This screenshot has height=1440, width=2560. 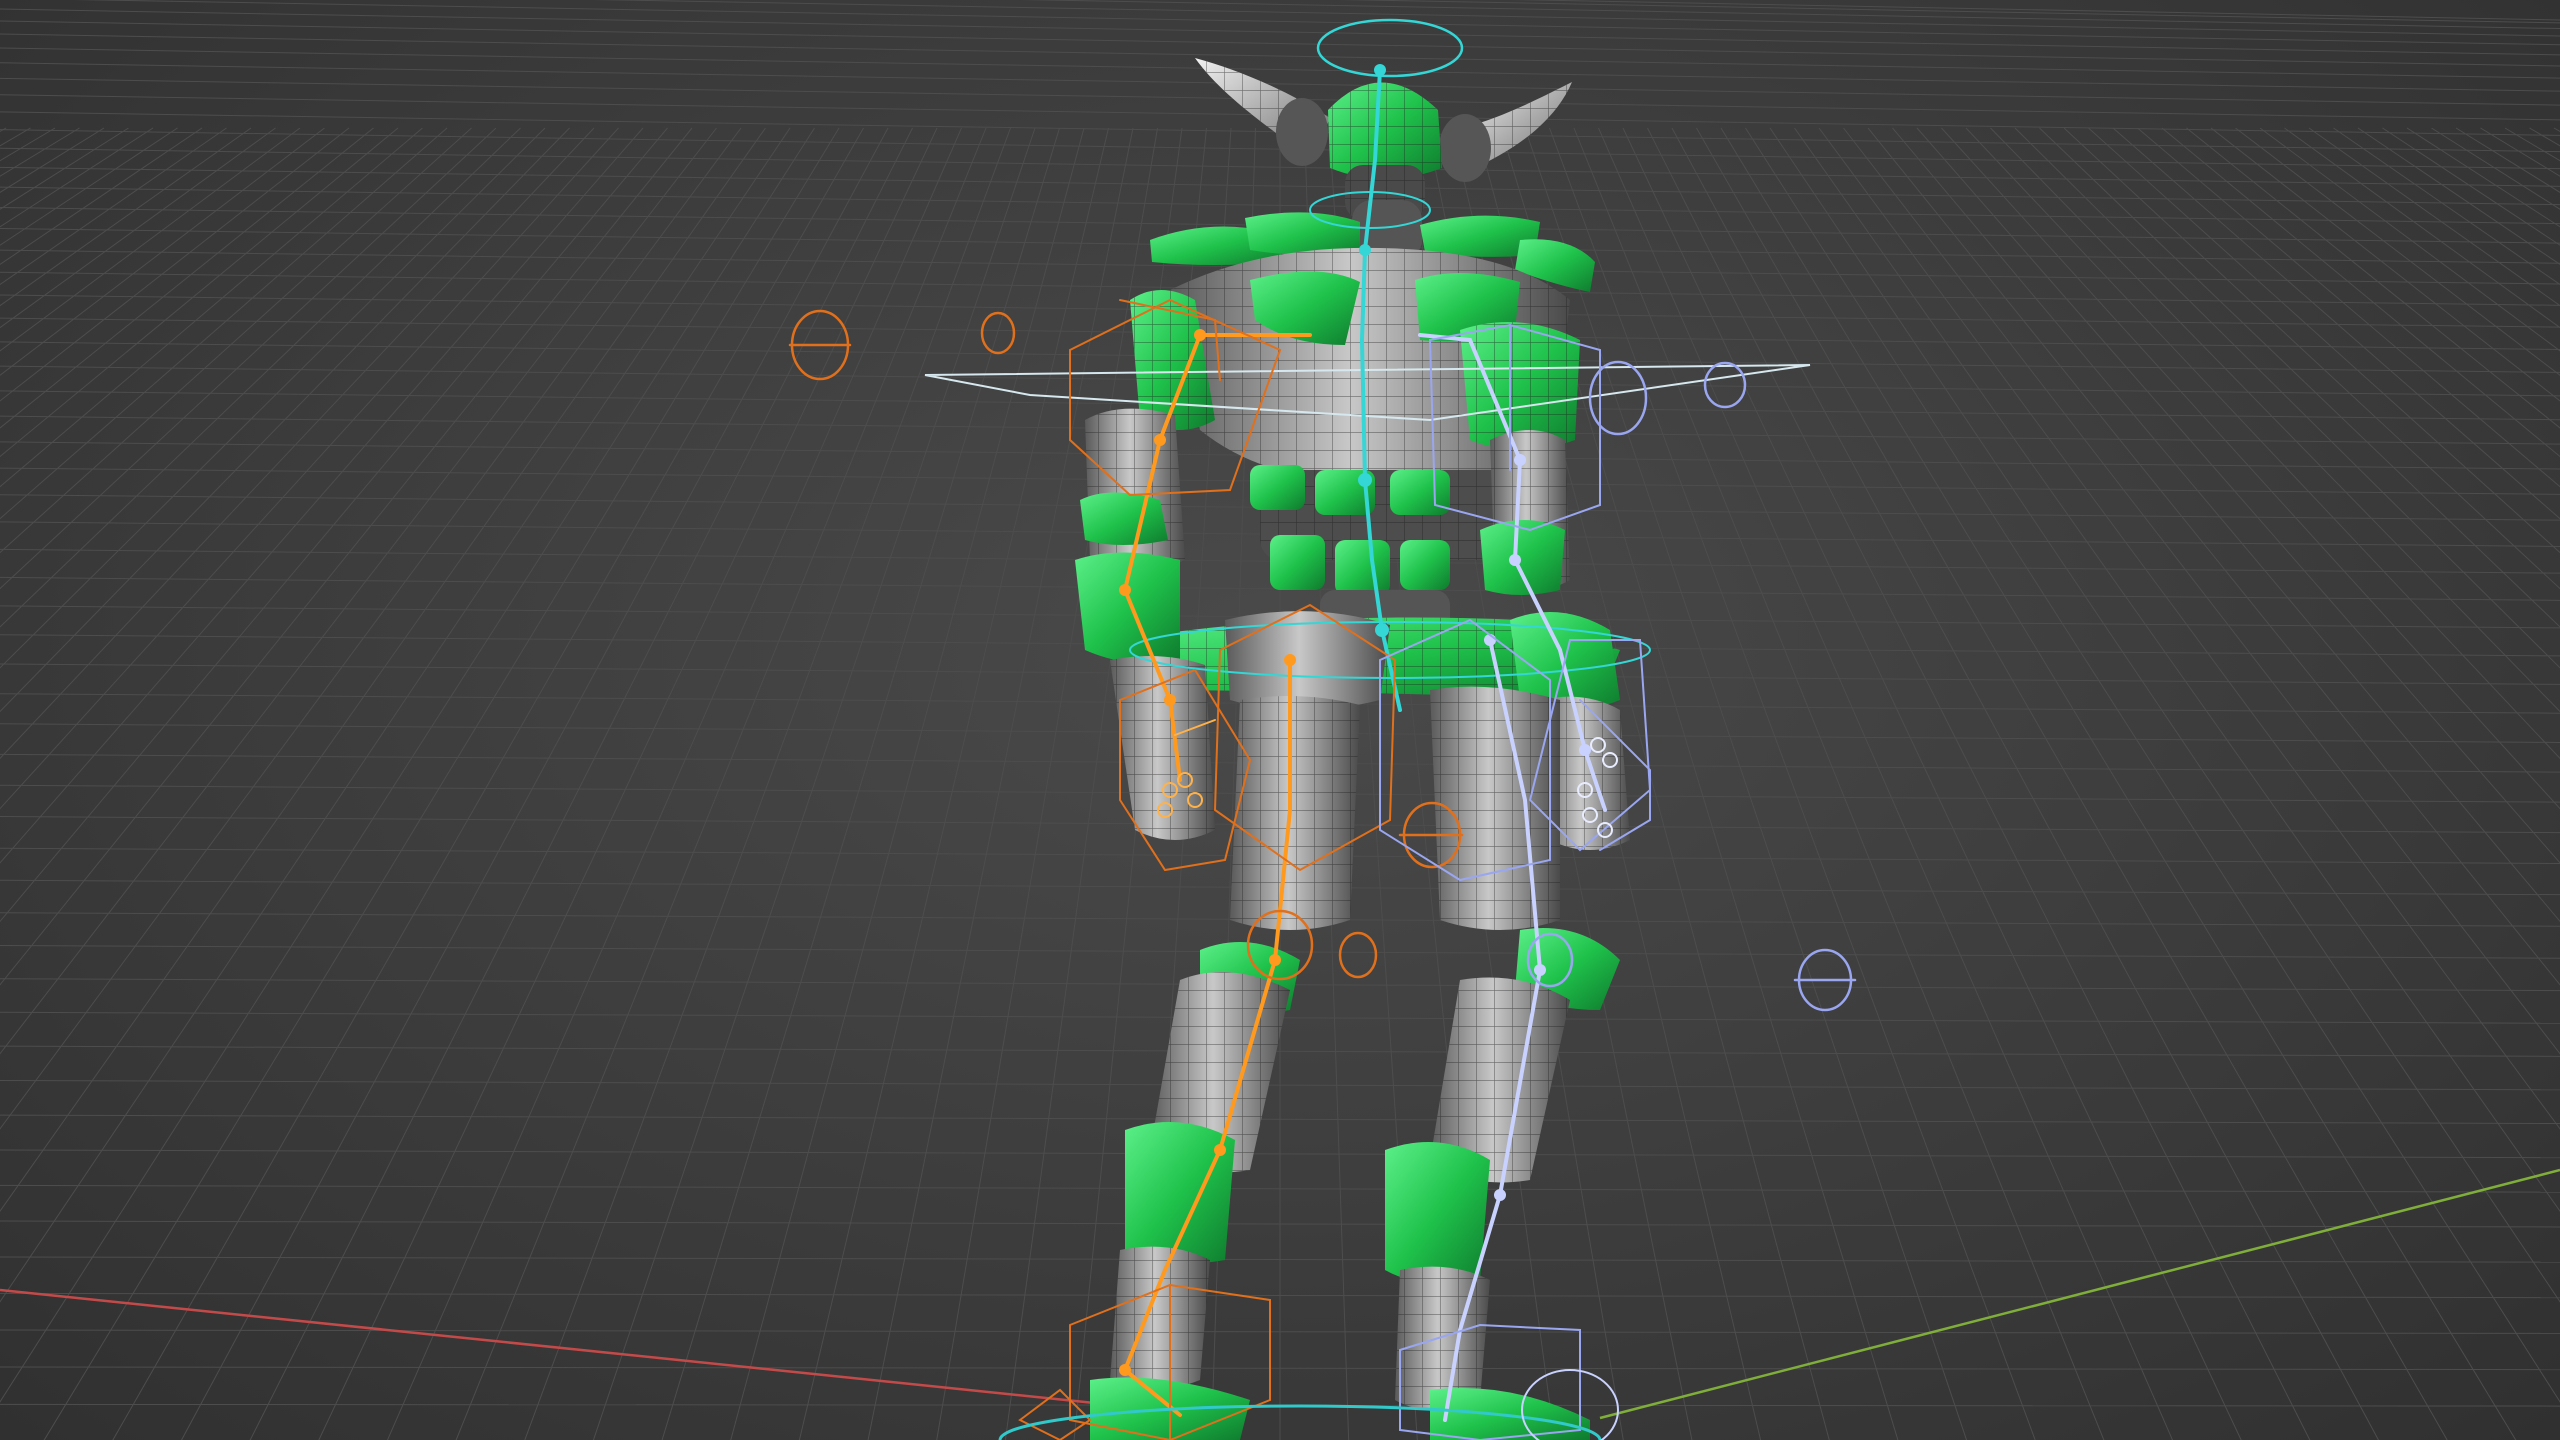 What do you see at coordinates (620, 1354) in the screenshot?
I see `x-axis-line` at bounding box center [620, 1354].